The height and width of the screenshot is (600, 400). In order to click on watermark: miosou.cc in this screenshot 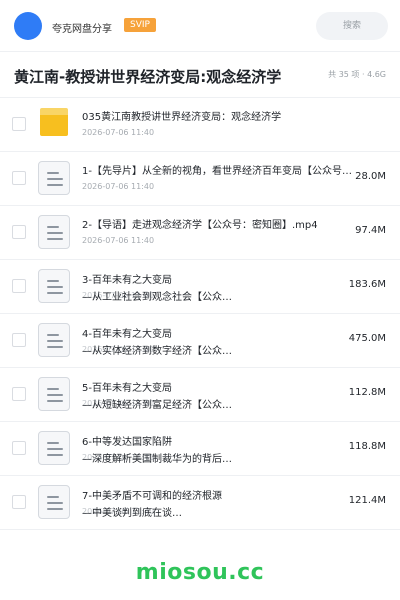, I will do `click(200, 572)`.